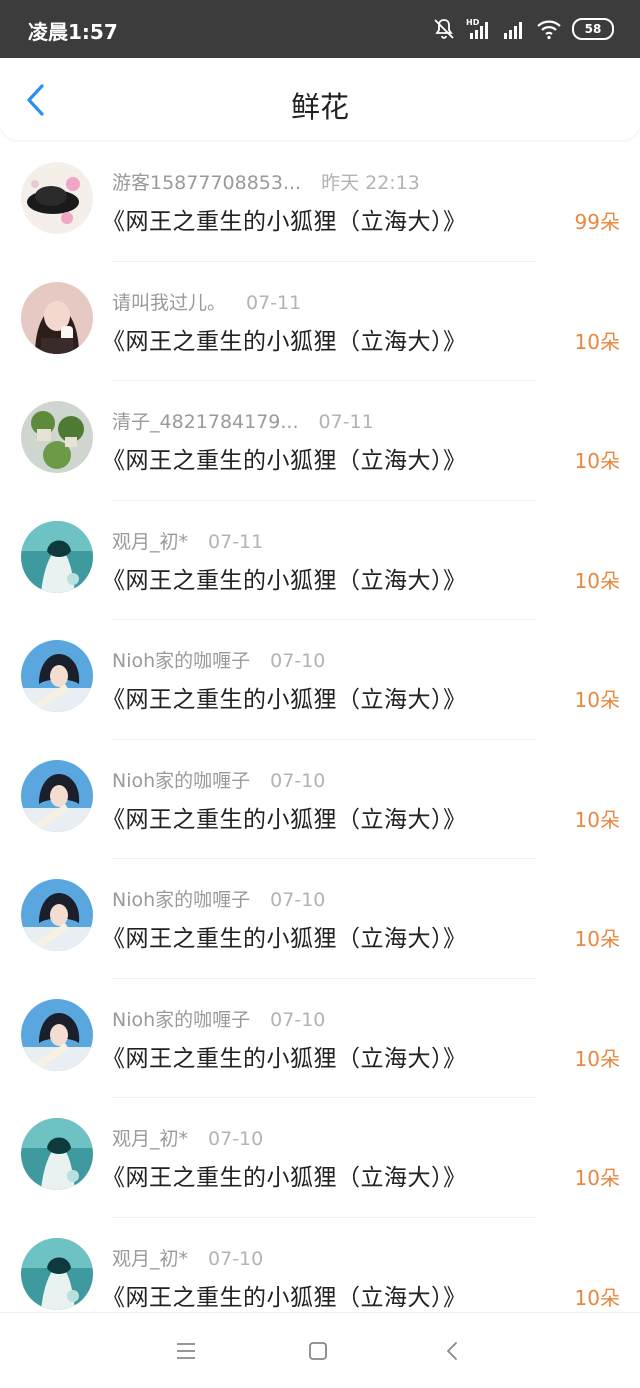 The width and height of the screenshot is (640, 1388). I want to click on battery-icon: 58, so click(593, 29).